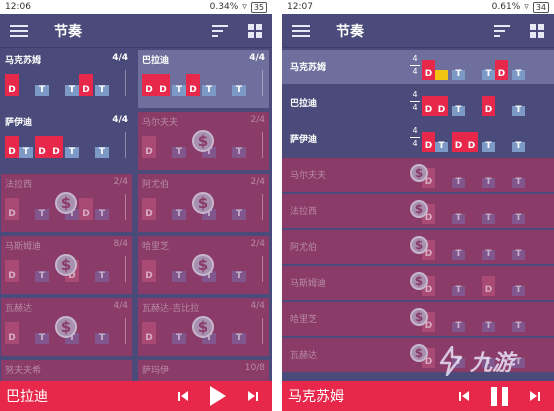 The image size is (554, 411). Describe the element at coordinates (499, 396) in the screenshot. I see `pause-button` at that location.